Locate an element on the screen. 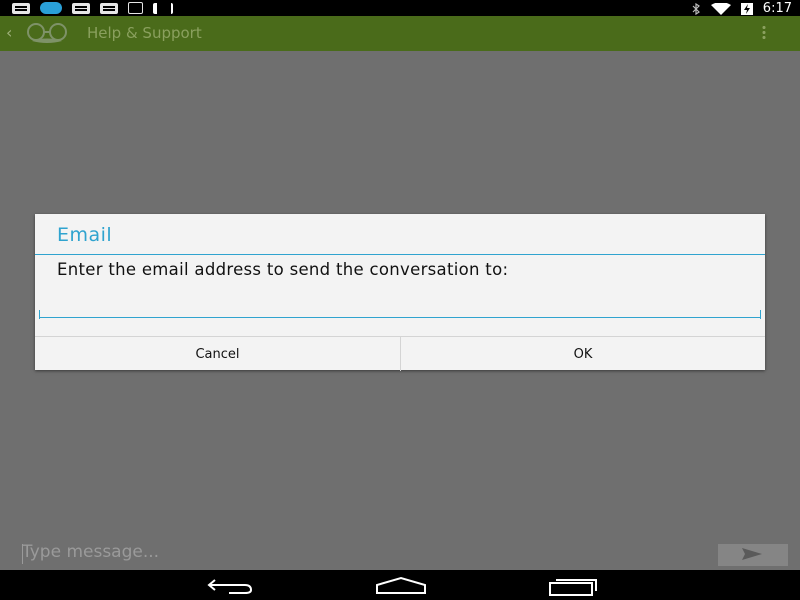 This screenshot has width=800, height=600. back-icon is located at coordinates (229, 585).